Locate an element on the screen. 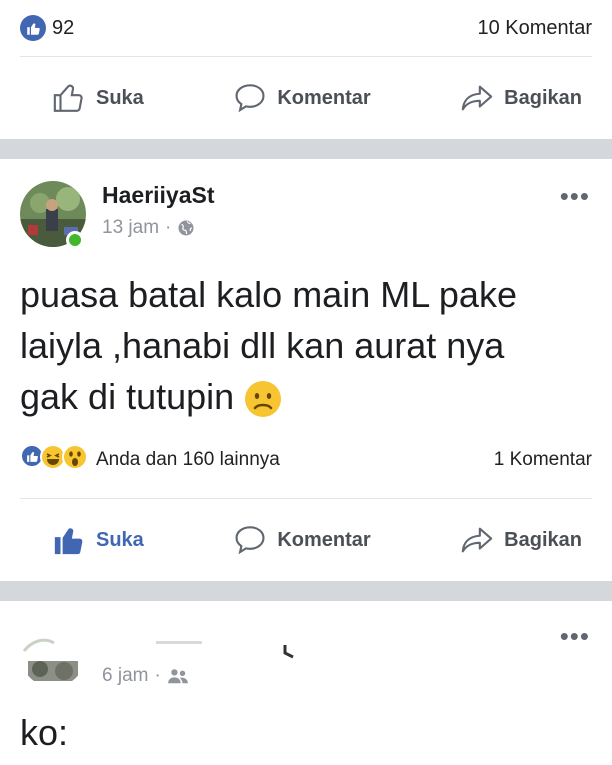  online-status-dot is located at coordinates (75, 240).